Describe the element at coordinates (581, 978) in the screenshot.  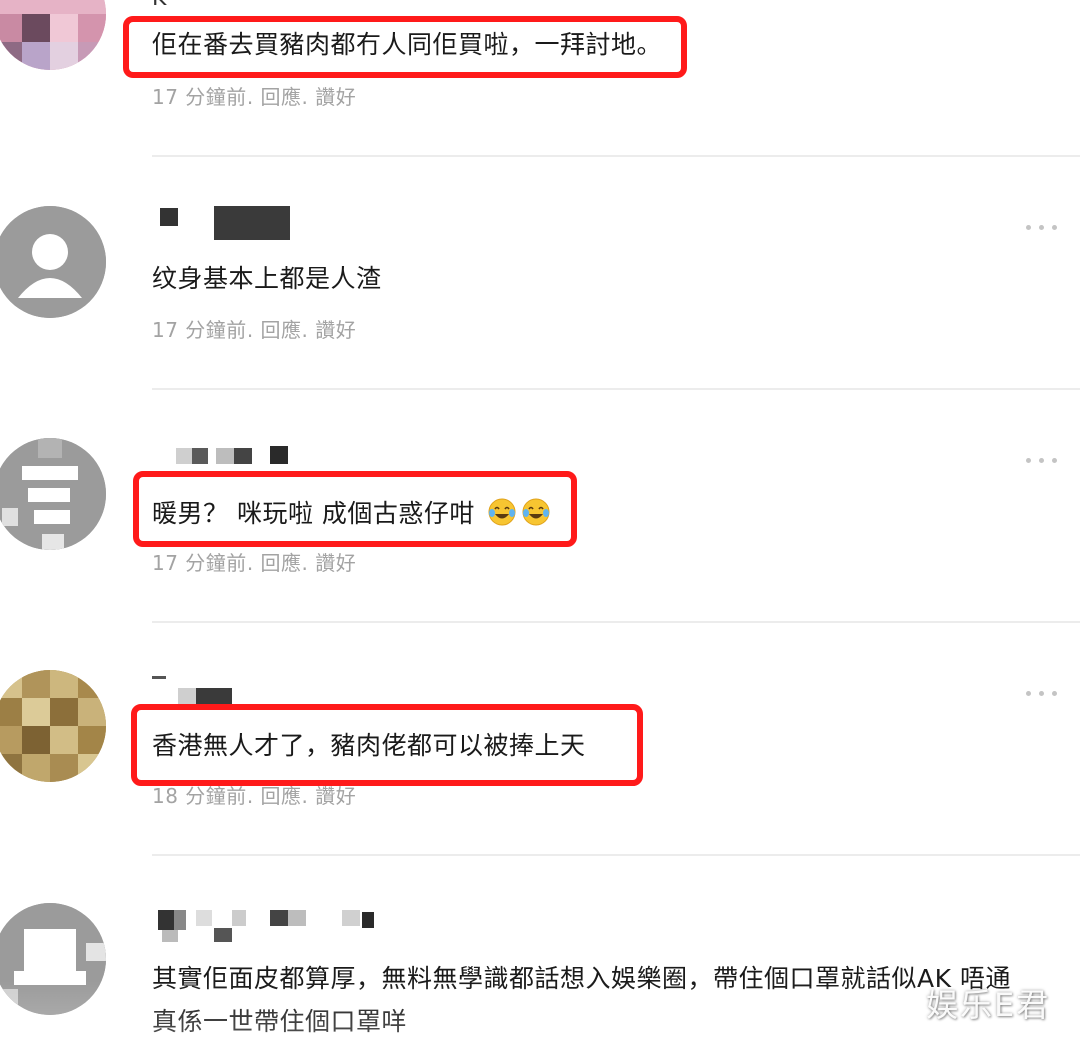
I see `comment-text-line-1: 其實佢面皮都算厚，無料無學識都話想入娛樂圈，帶住個口罩就話似AK 唔通` at that location.